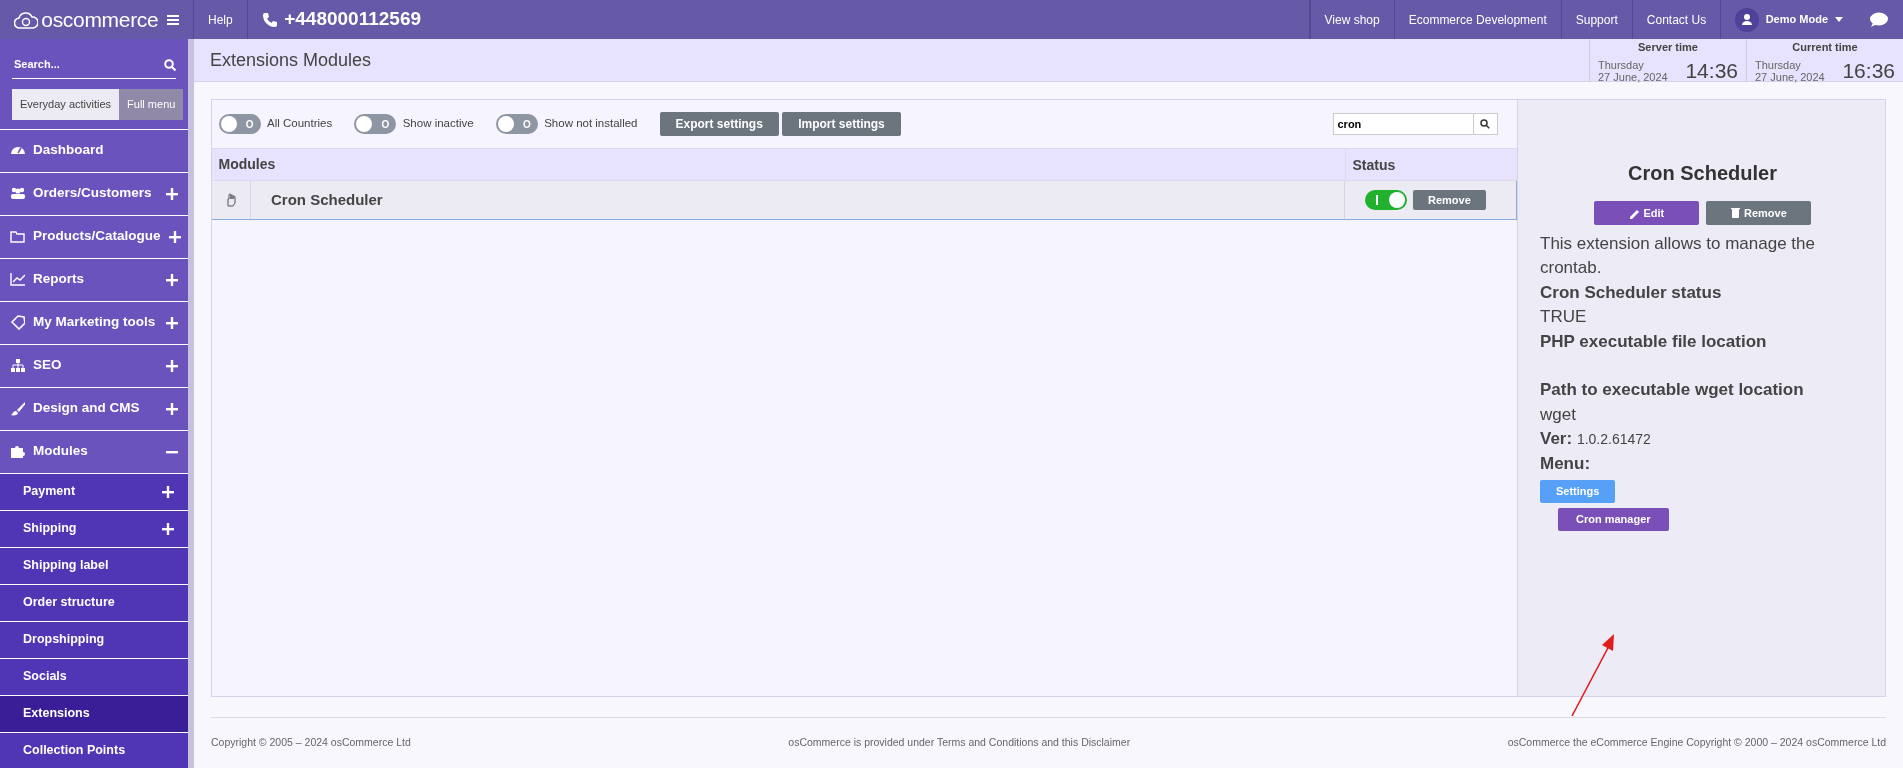 Image resolution: width=1903 pixels, height=768 pixels. What do you see at coordinates (94, 491) in the screenshot?
I see `sidebar-subitem: Payment` at bounding box center [94, 491].